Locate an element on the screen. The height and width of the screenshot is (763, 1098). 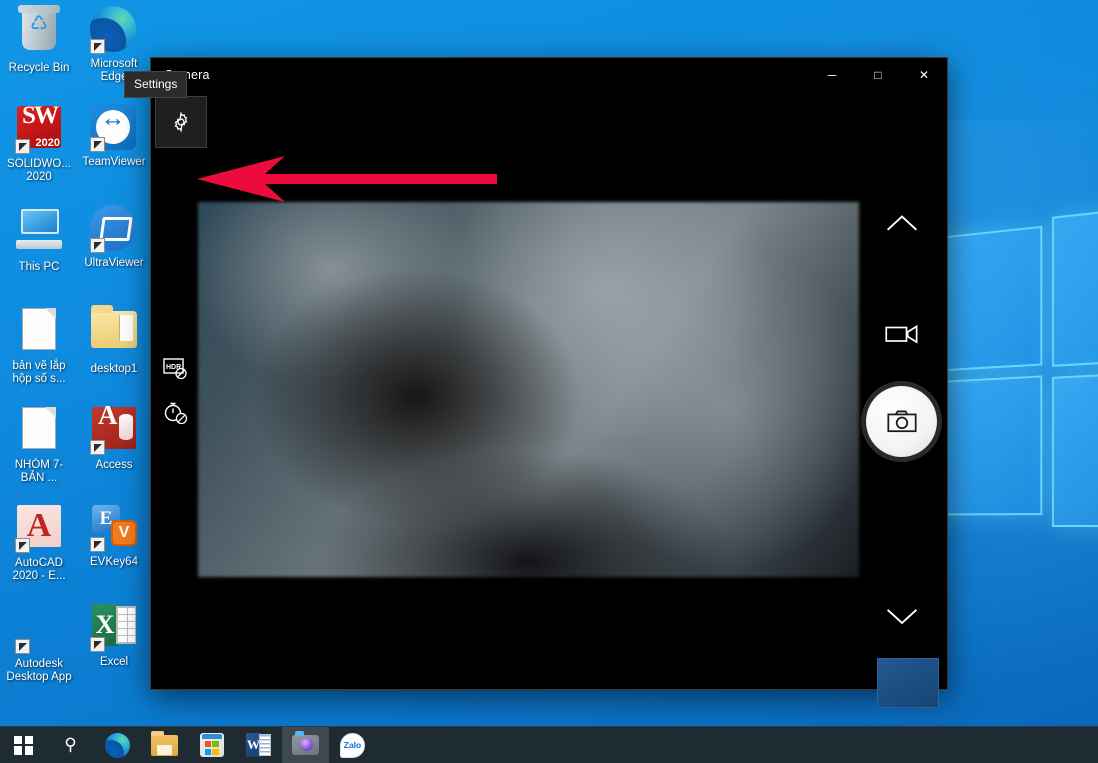
folder-icon is located at coordinates (114, 332).